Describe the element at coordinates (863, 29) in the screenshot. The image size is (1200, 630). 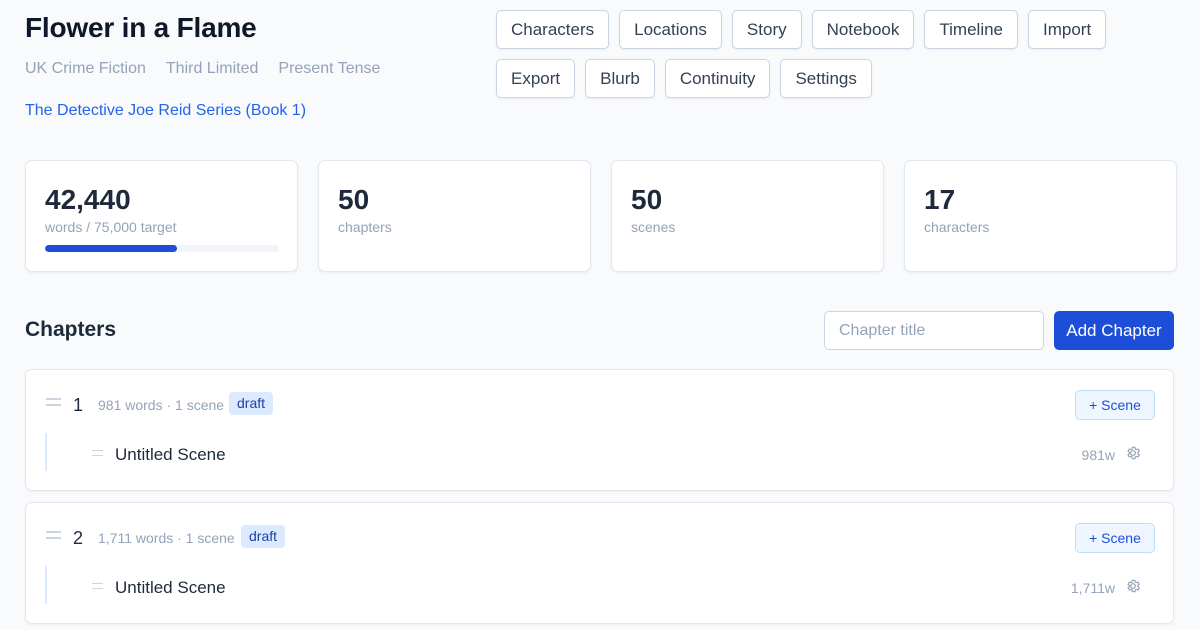
I see `notebook-button: Notebook` at that location.